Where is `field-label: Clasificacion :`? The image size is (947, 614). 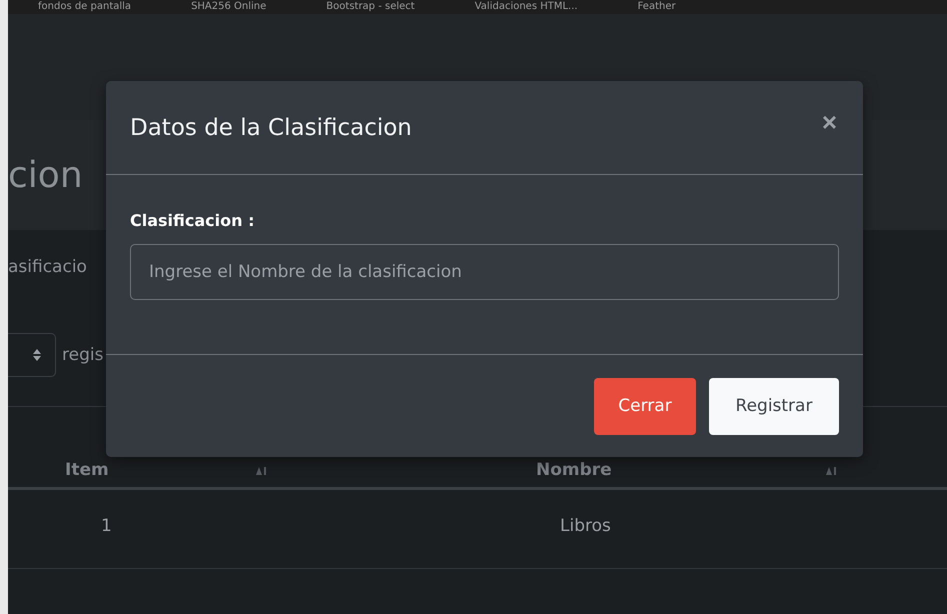
field-label: Clasificacion : is located at coordinates (193, 220).